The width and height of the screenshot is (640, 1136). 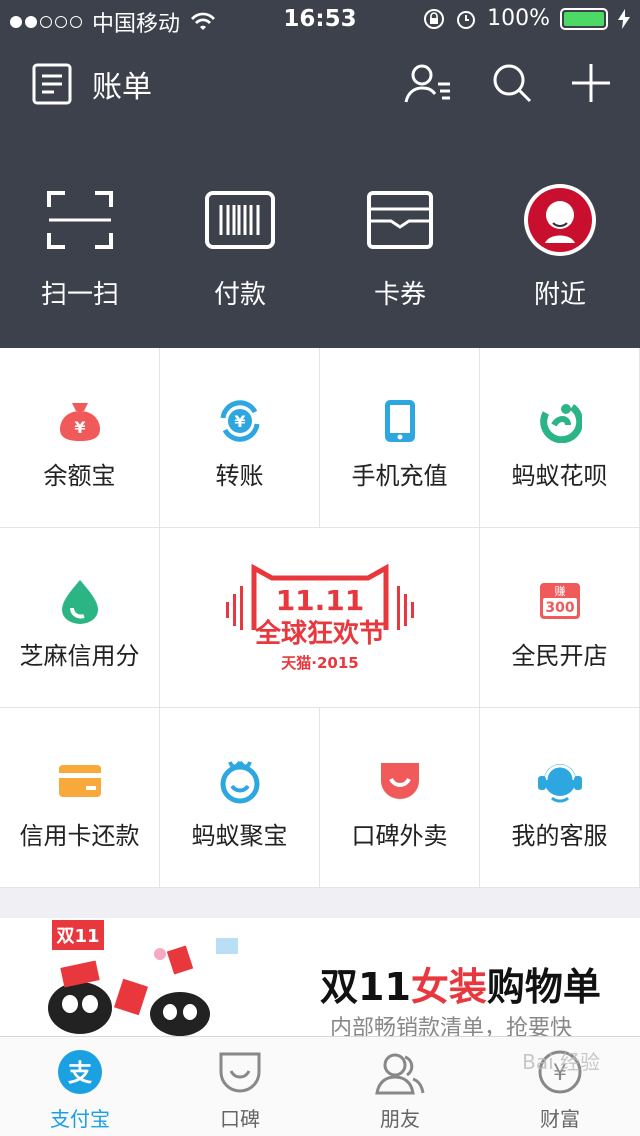 I want to click on scan-icon, so click(x=80, y=220).